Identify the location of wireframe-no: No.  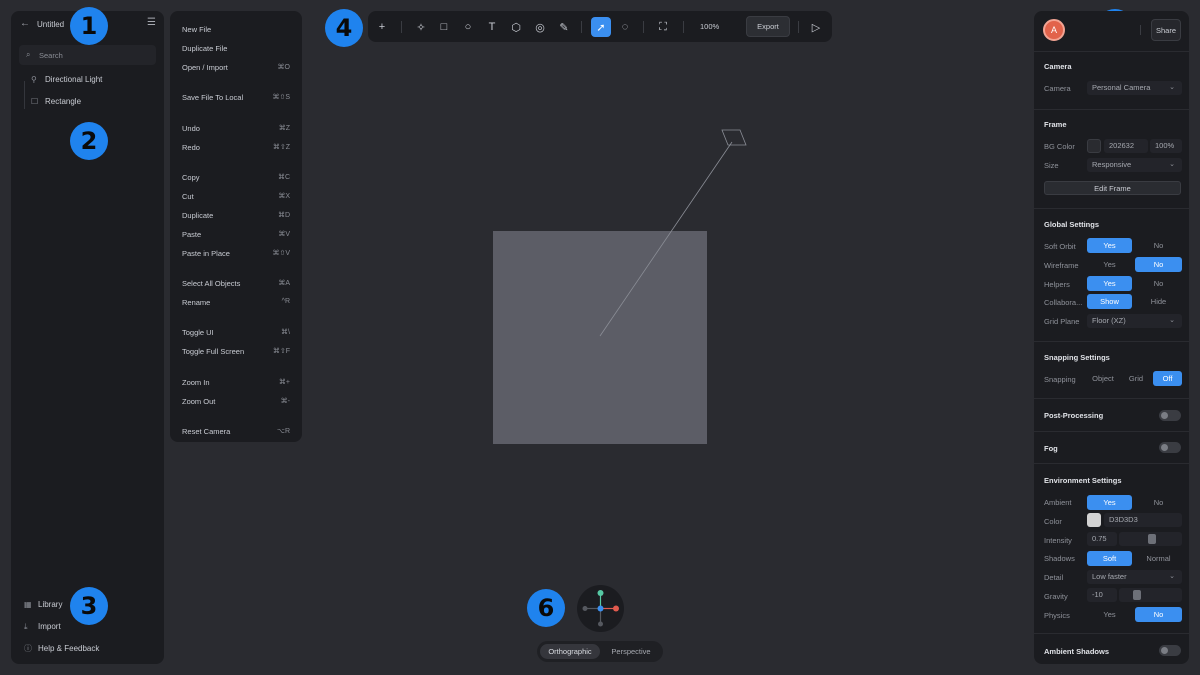
(1158, 264).